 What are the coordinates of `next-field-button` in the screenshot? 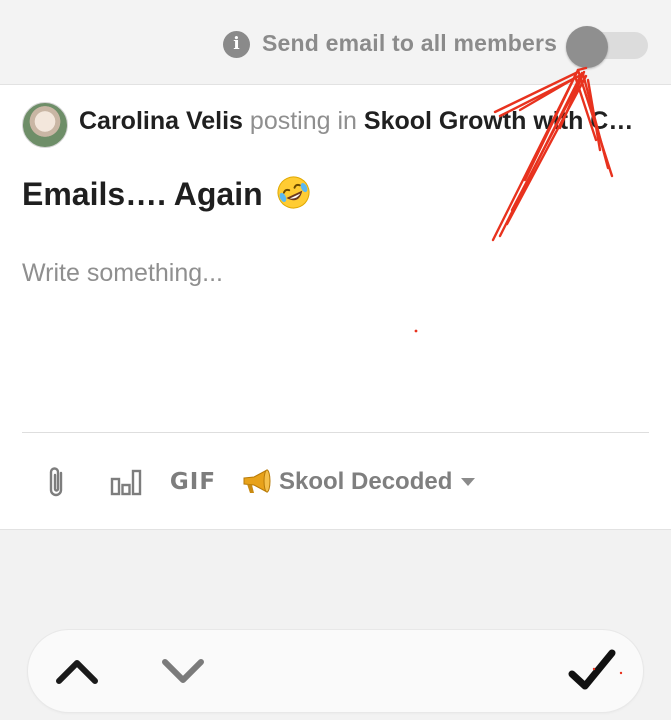 It's located at (183, 671).